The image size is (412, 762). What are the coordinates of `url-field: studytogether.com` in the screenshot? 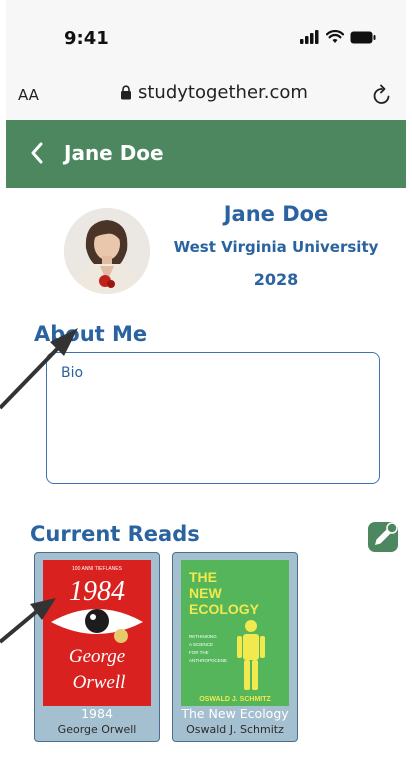 It's located at (214, 92).